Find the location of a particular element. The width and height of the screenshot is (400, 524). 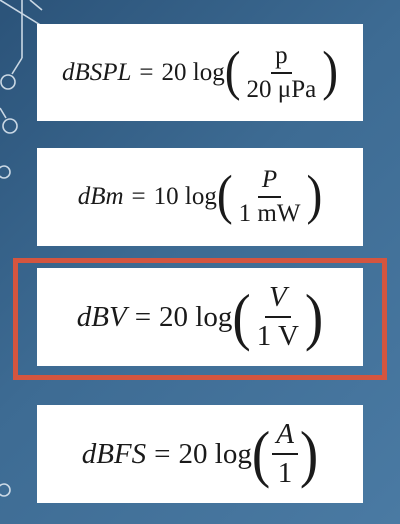

equation-lhs: dBSPL is located at coordinates (96, 72).